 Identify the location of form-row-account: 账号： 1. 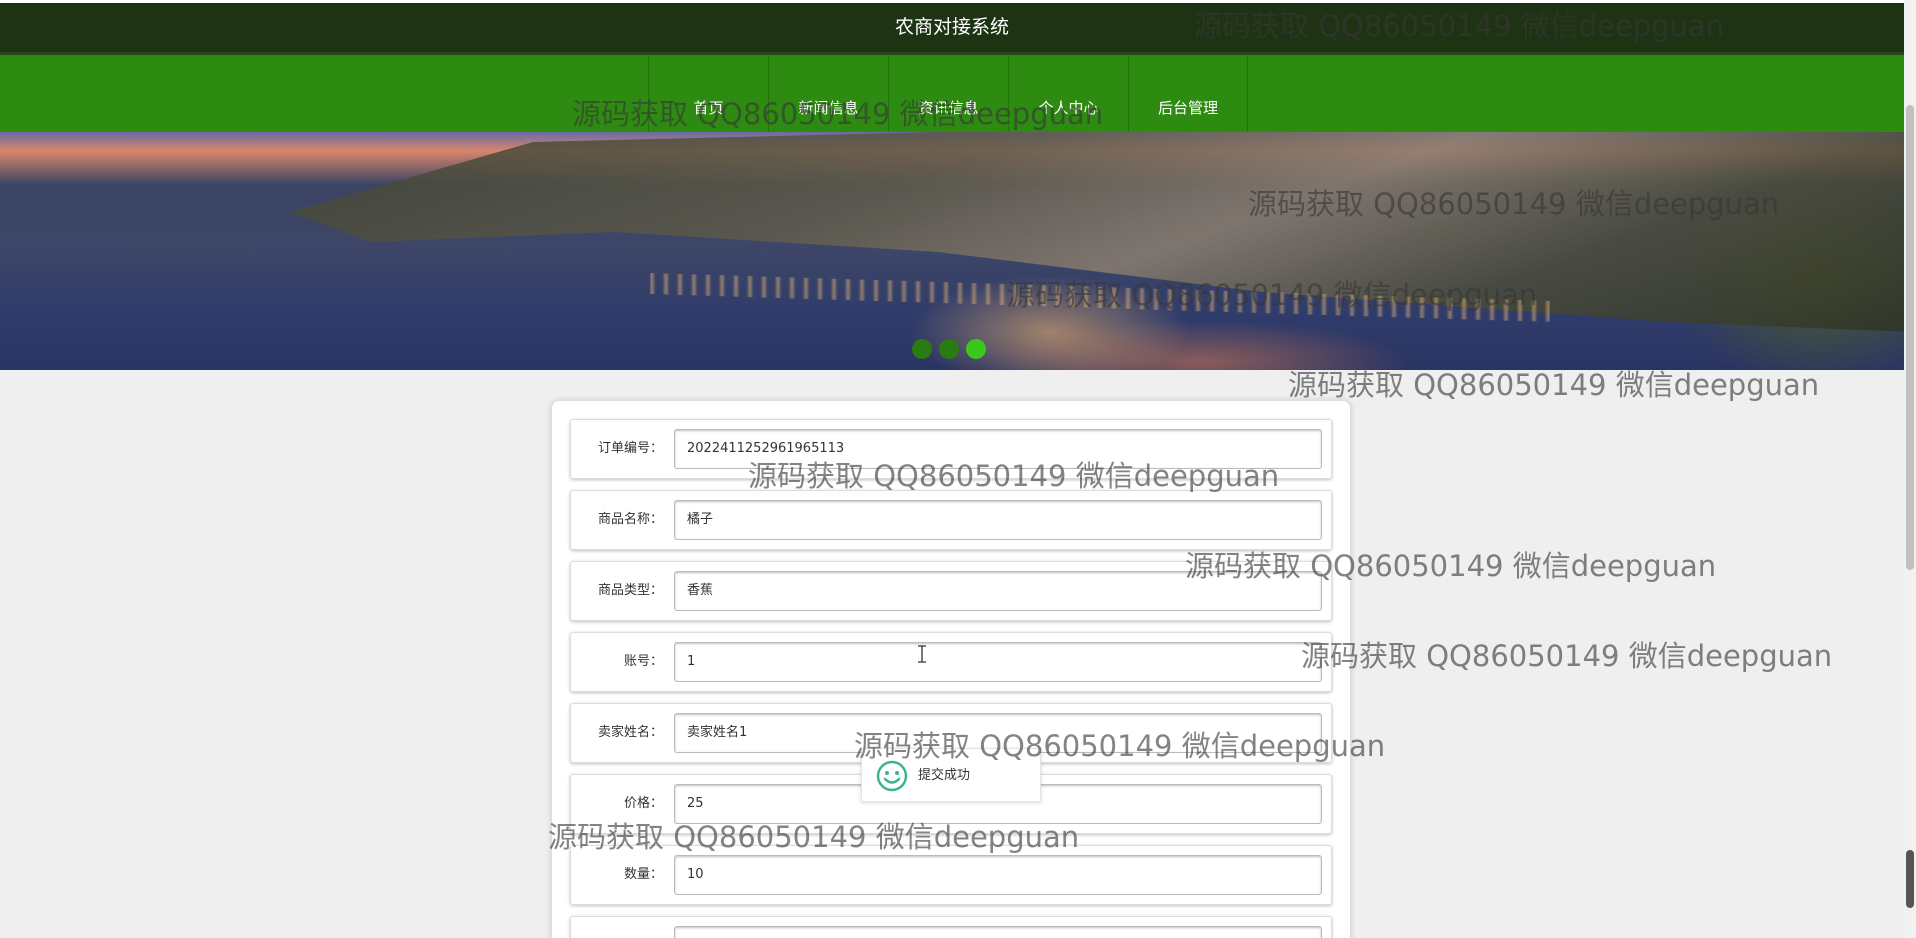
(951, 662).